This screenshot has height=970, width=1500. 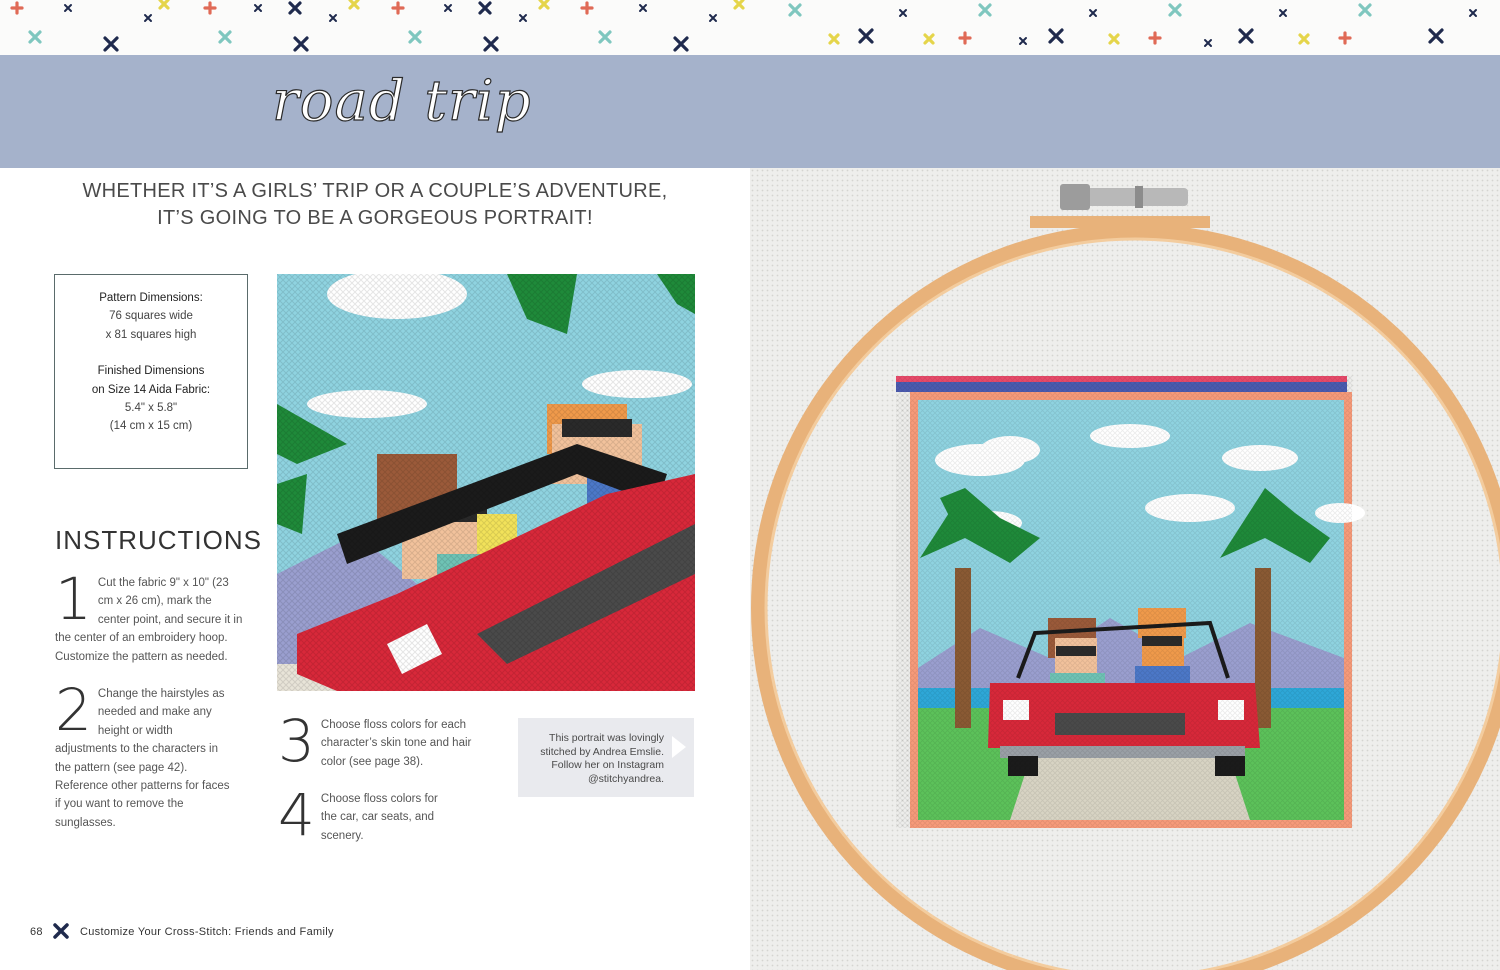 I want to click on finished-dimensions-fabric: on Size 14 Aida Fabric:, so click(x=151, y=389).